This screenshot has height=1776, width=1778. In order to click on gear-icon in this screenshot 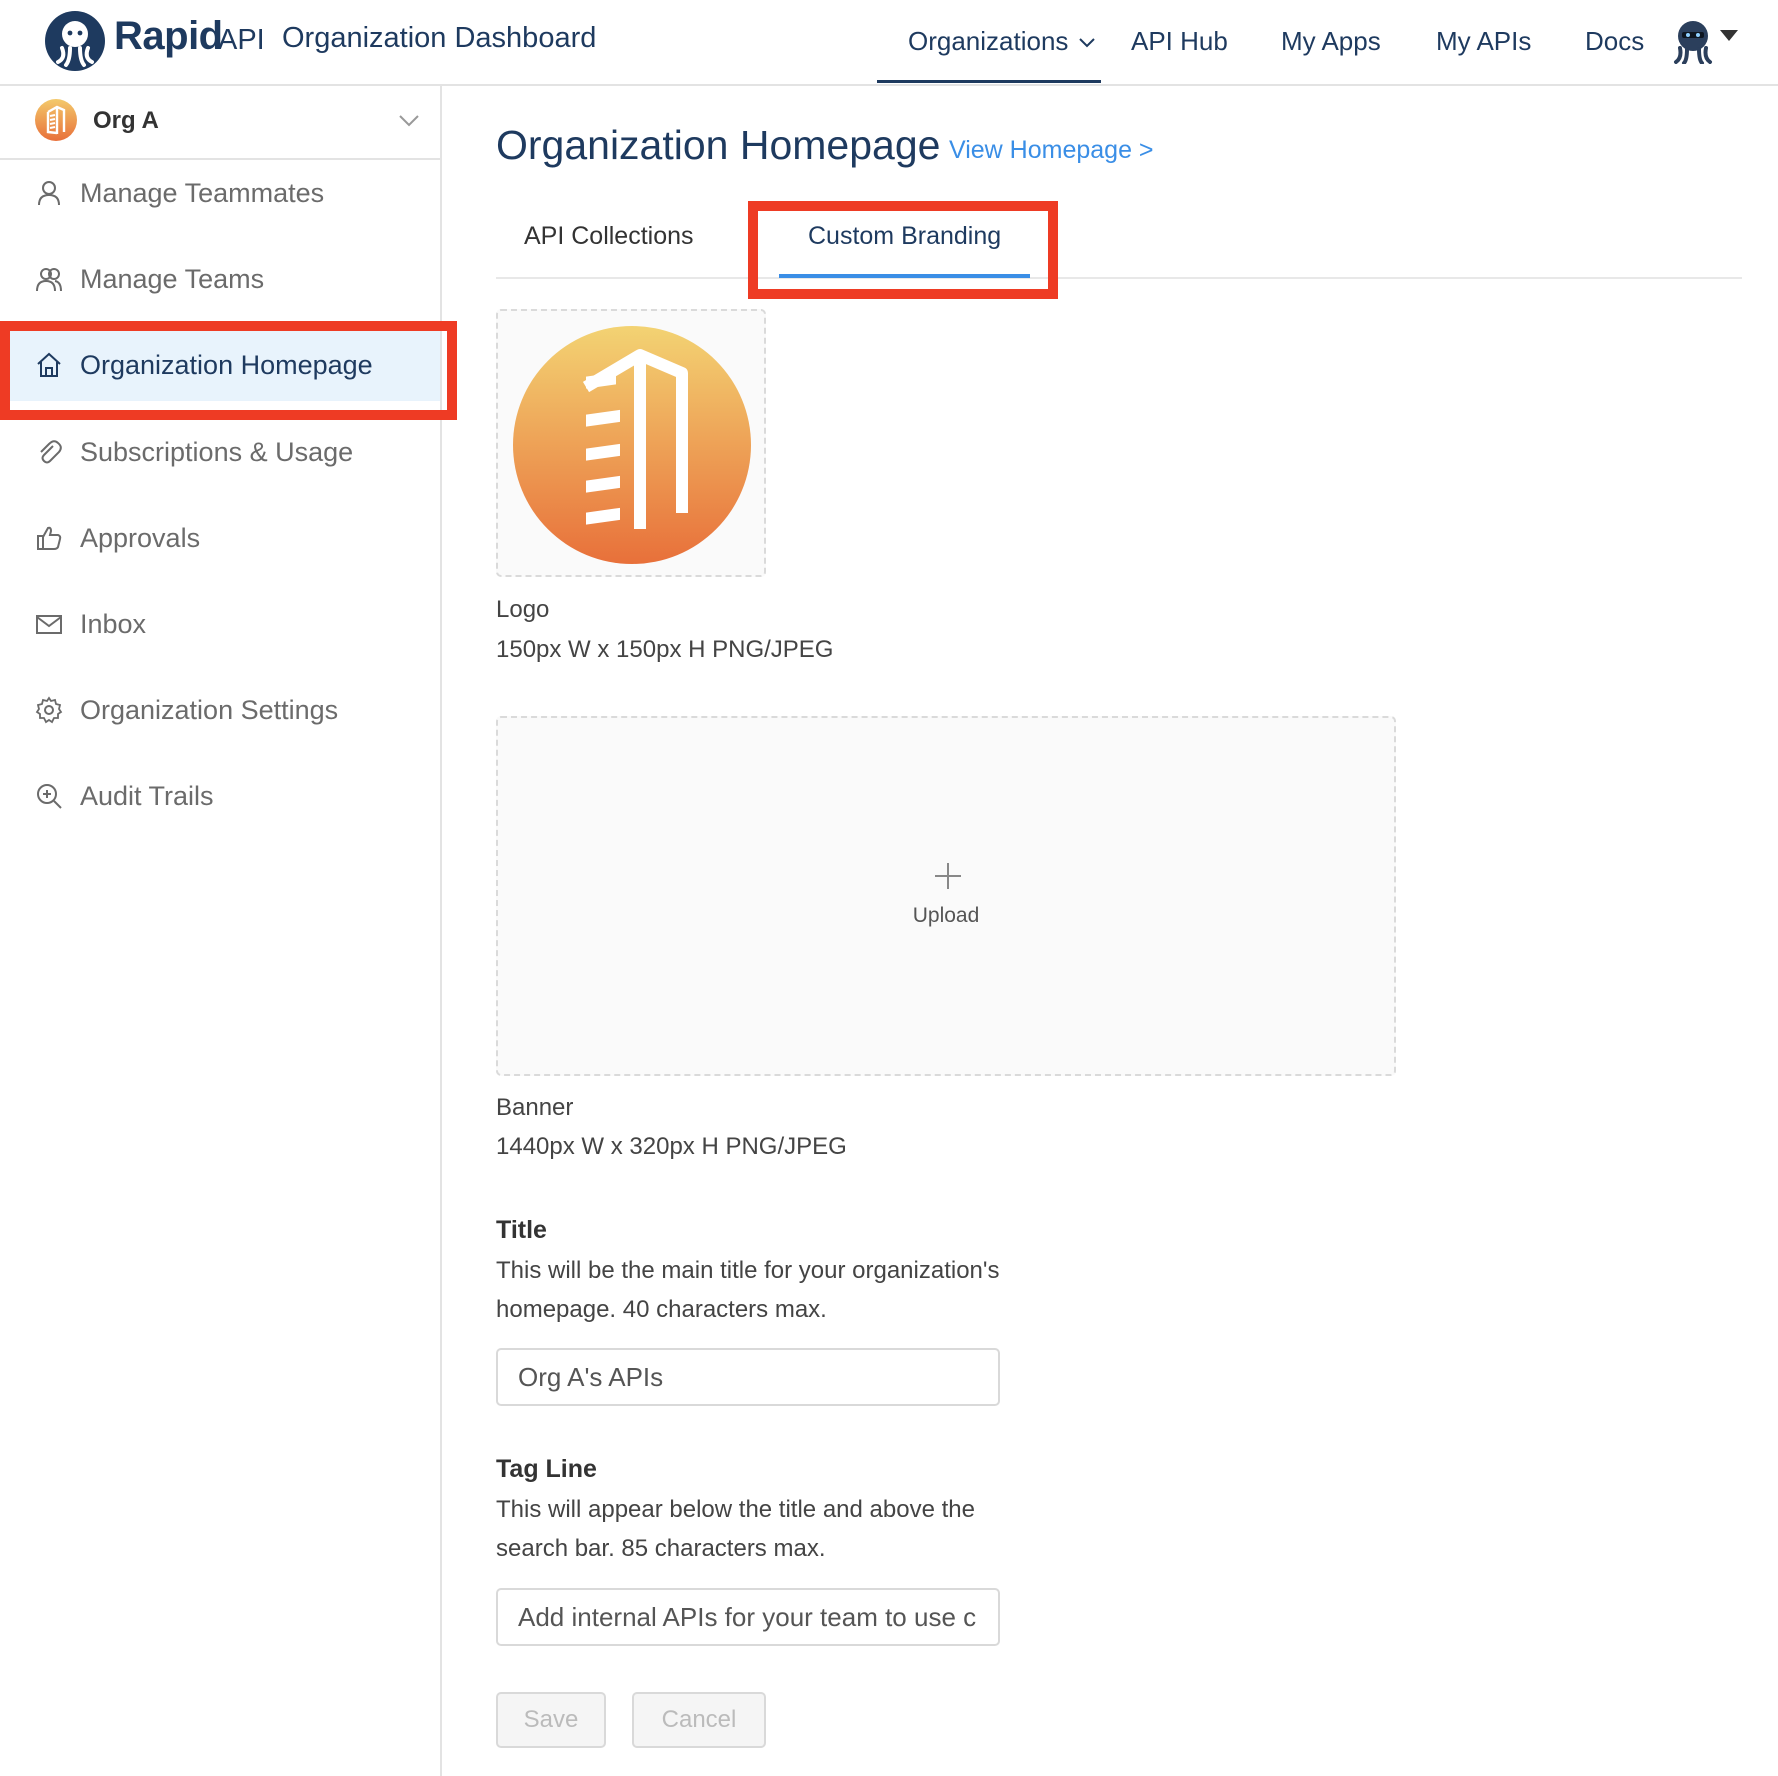, I will do `click(49, 710)`.